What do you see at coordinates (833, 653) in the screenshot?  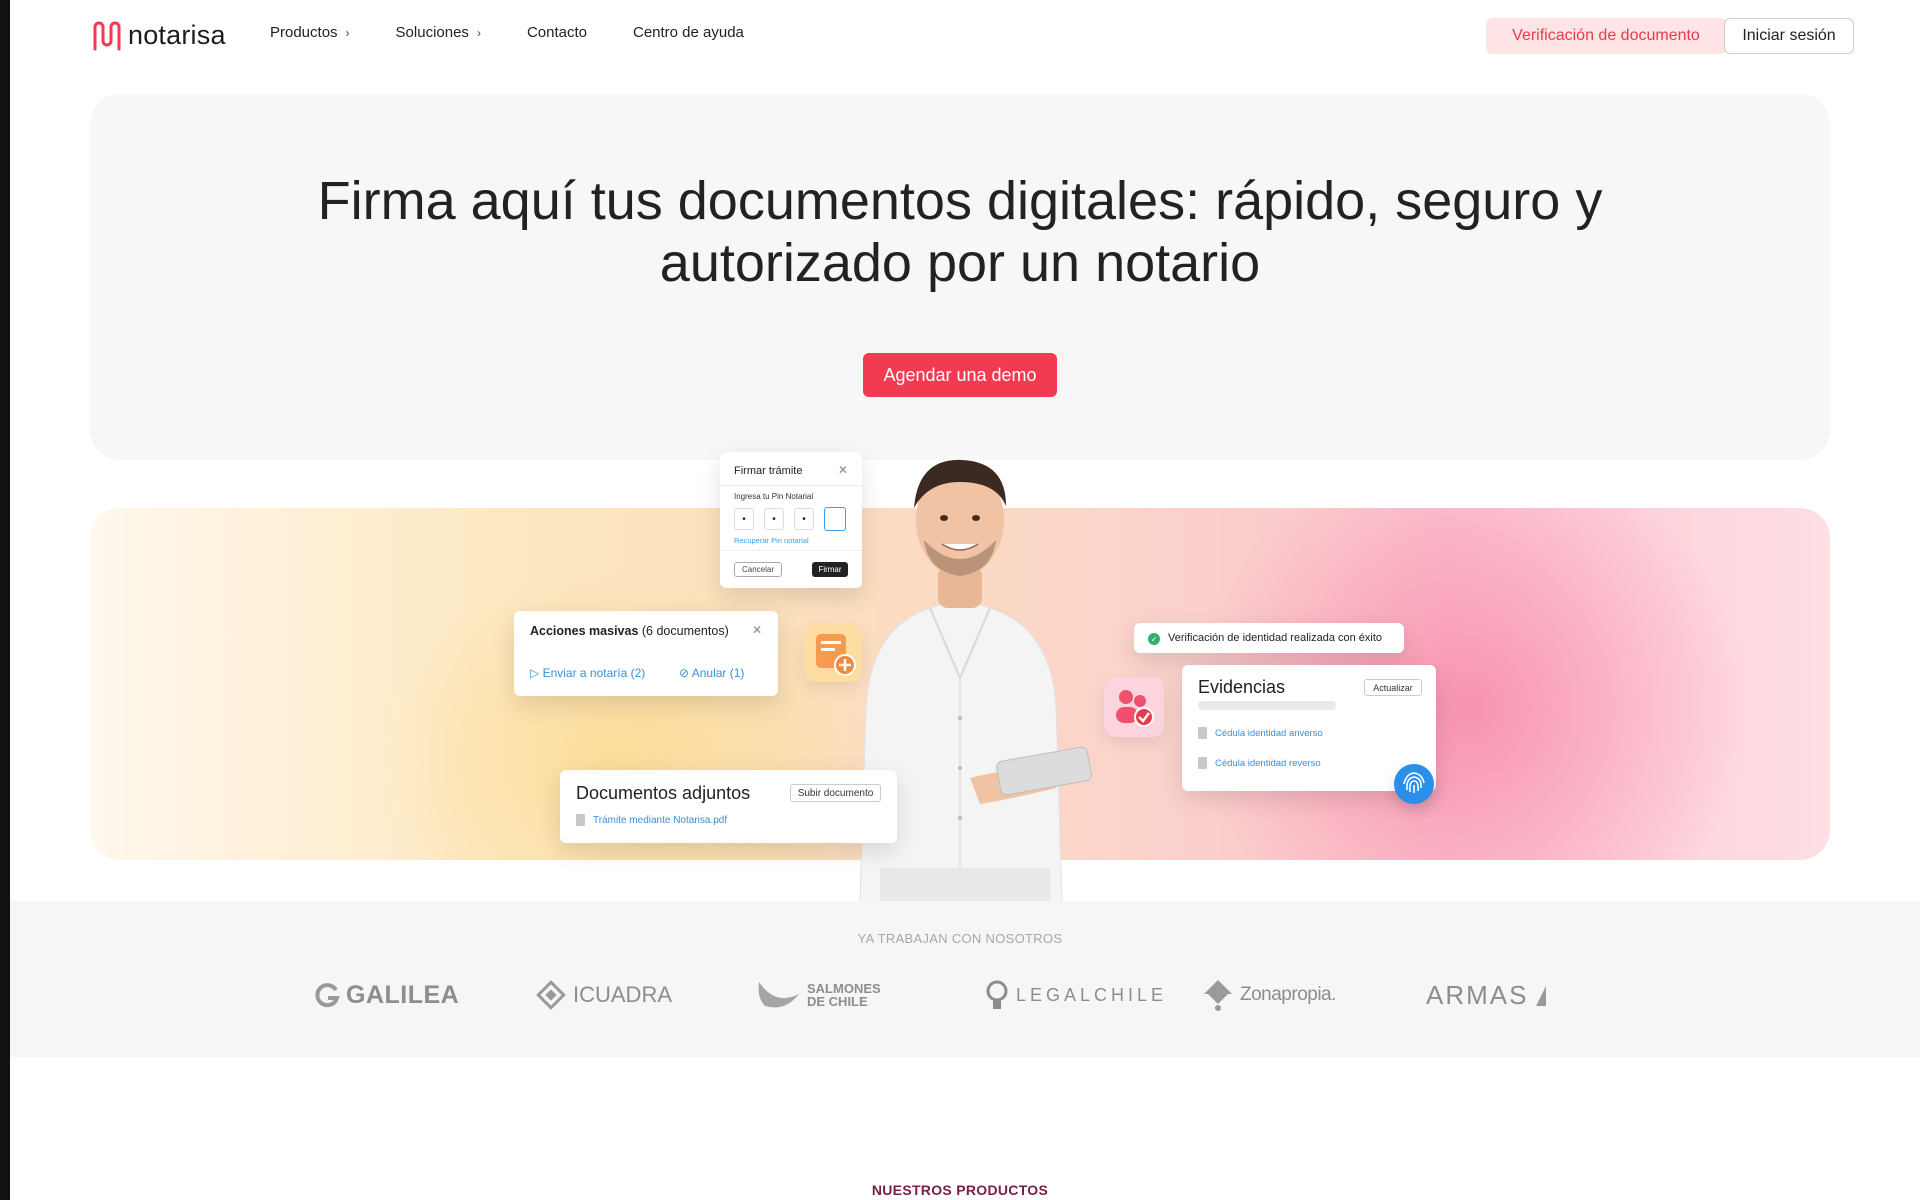 I see `document-add-icon` at bounding box center [833, 653].